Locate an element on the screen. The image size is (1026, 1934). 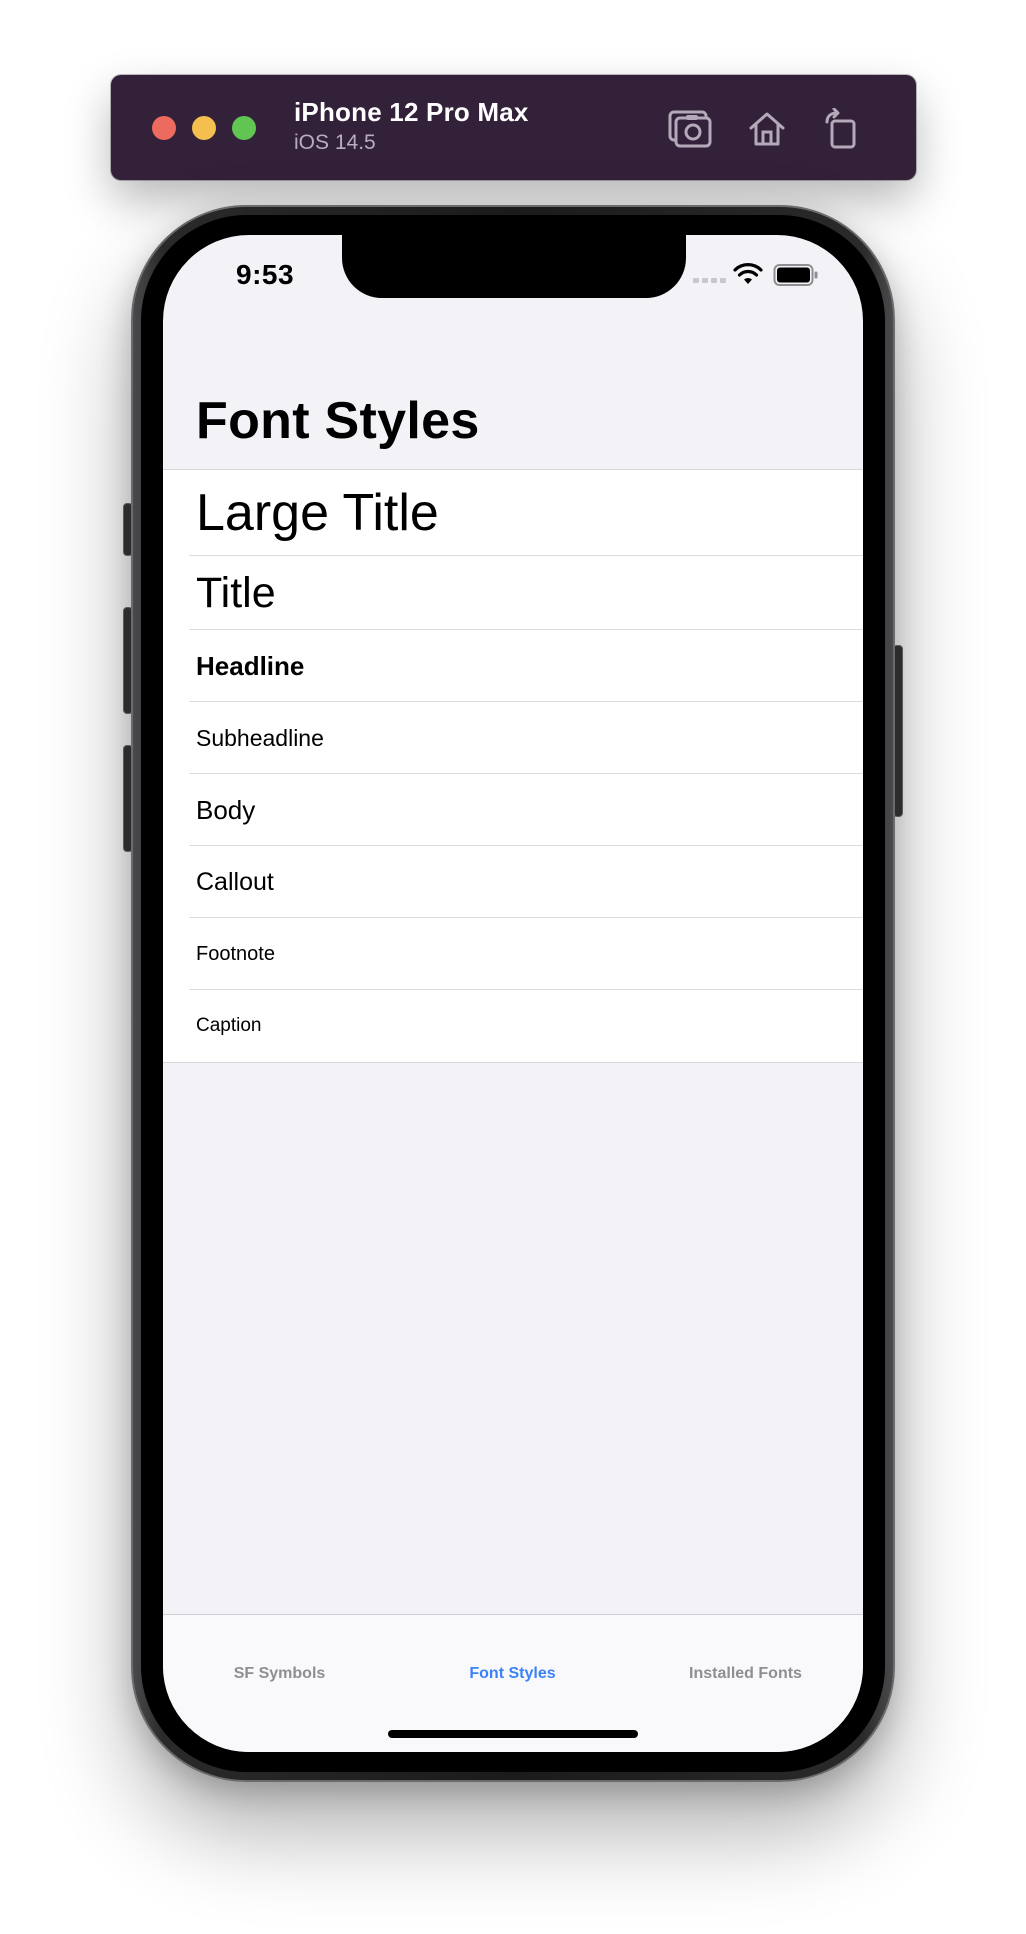
cellular-signal-icon is located at coordinates (709, 280).